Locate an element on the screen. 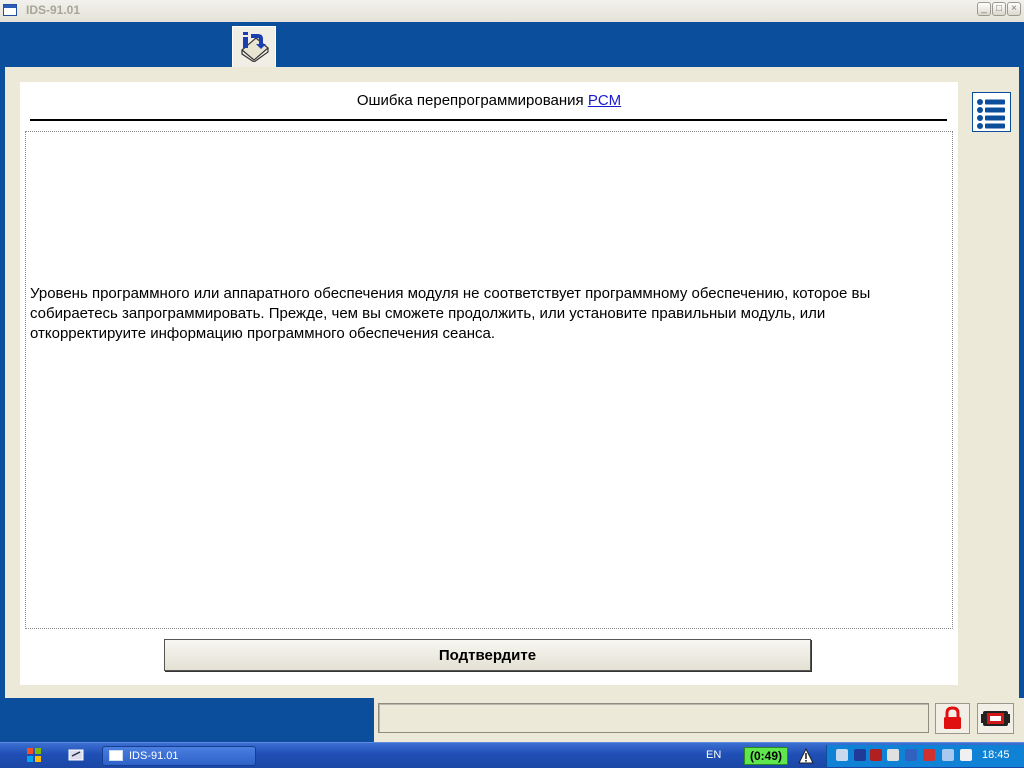 This screenshot has width=1024, height=768. connection-icon is located at coordinates (948, 755).